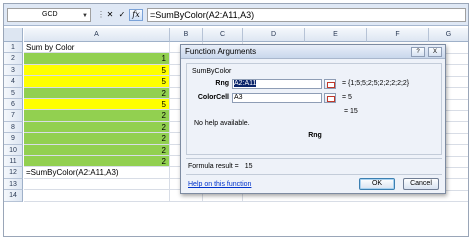 This screenshot has height=242, width=474. Describe the element at coordinates (221, 51) in the screenshot. I see `dialog-title: Function Arguments` at that location.